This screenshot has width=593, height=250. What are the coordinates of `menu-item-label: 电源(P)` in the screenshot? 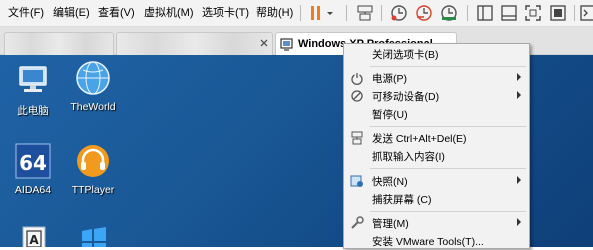 It's located at (389, 79).